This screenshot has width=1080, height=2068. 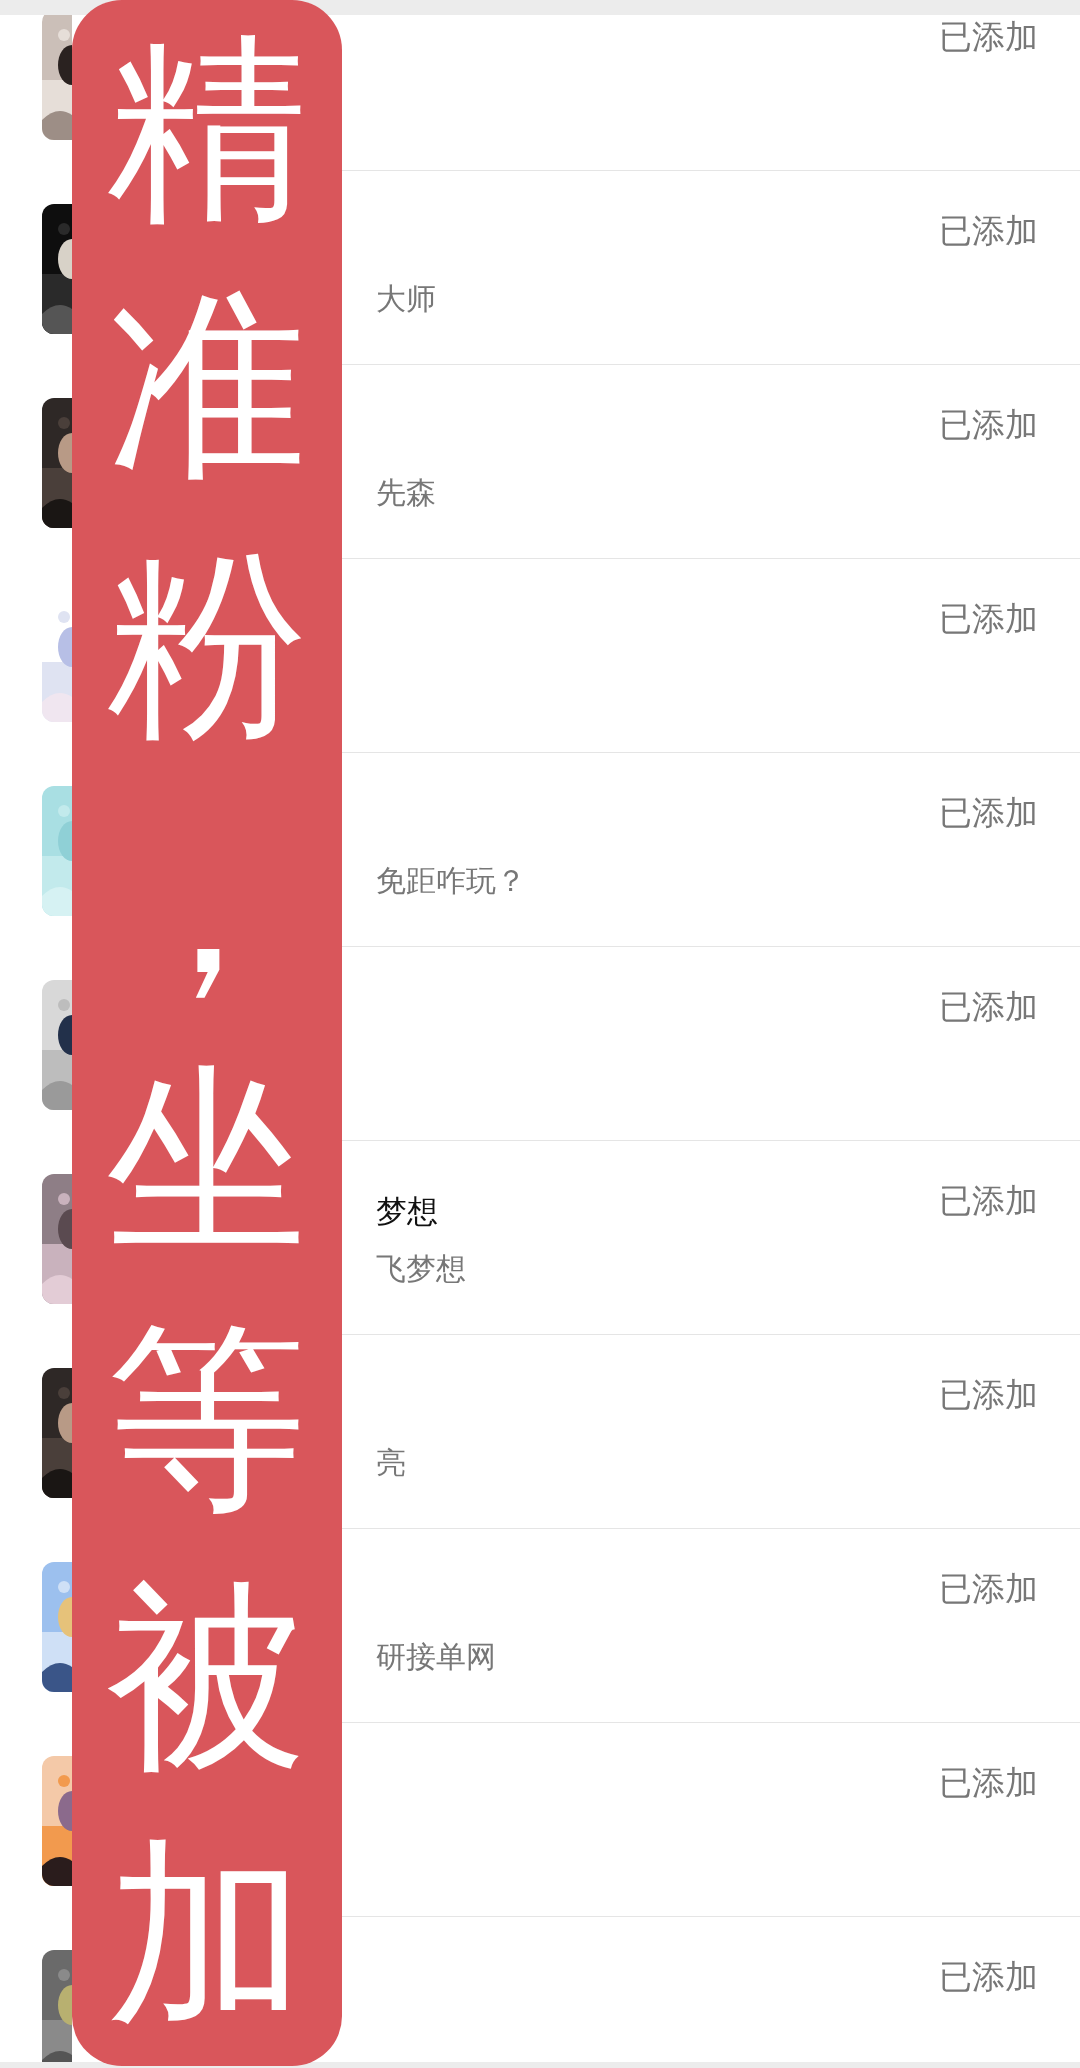 I want to click on contact-name: 梦想, so click(x=407, y=1211).